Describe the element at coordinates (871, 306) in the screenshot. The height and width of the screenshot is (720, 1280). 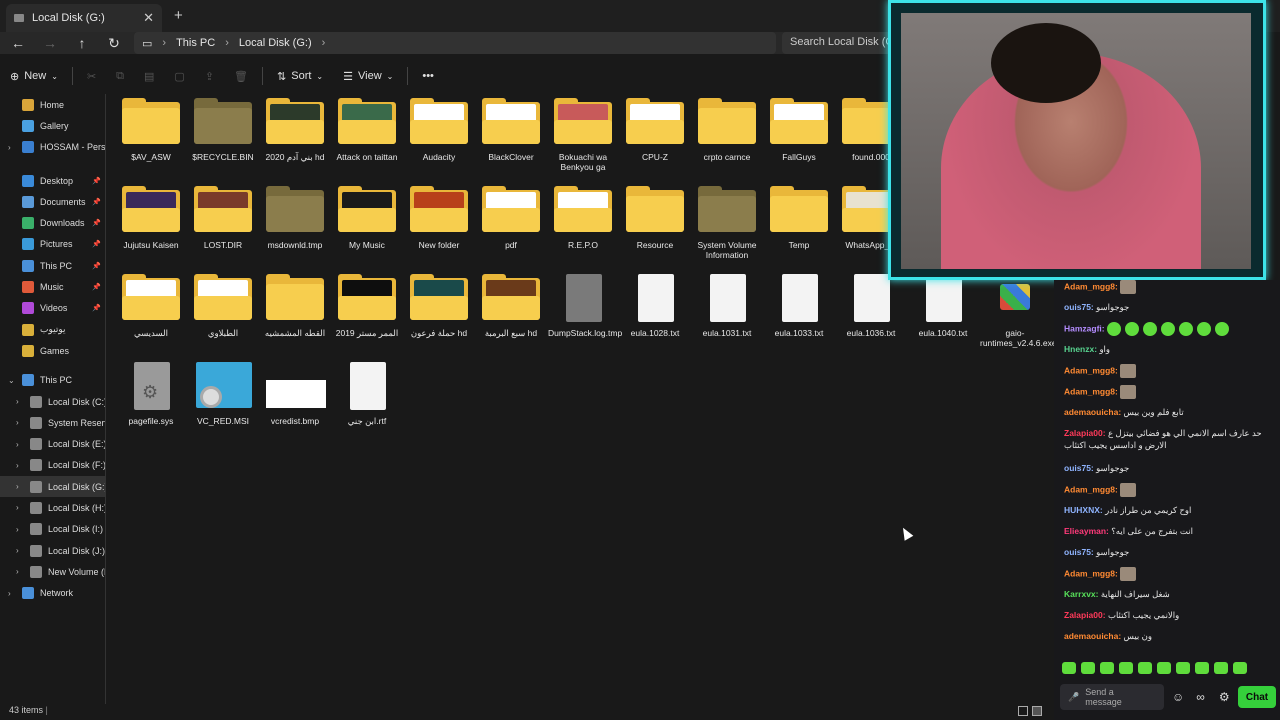
I see `file-item: eula.1036.txt` at that location.